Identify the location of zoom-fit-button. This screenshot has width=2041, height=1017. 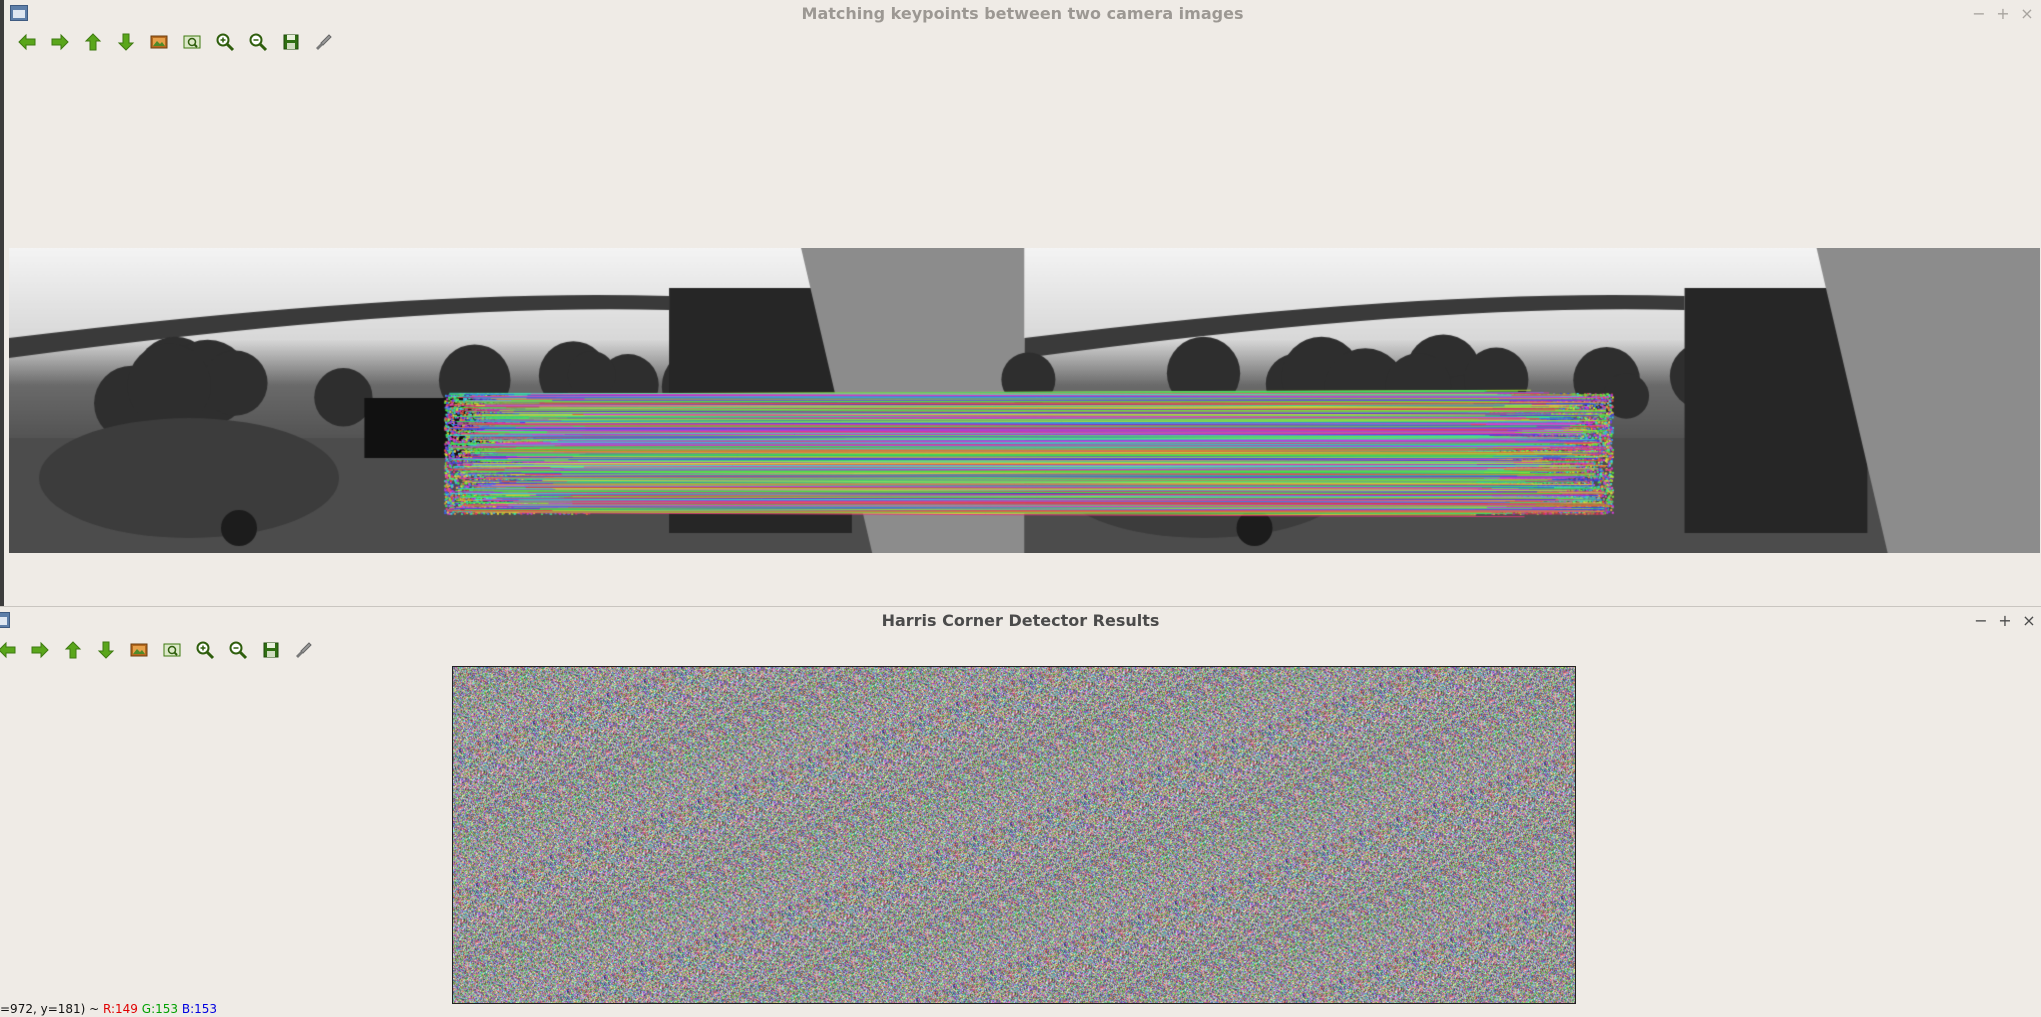
(192, 42).